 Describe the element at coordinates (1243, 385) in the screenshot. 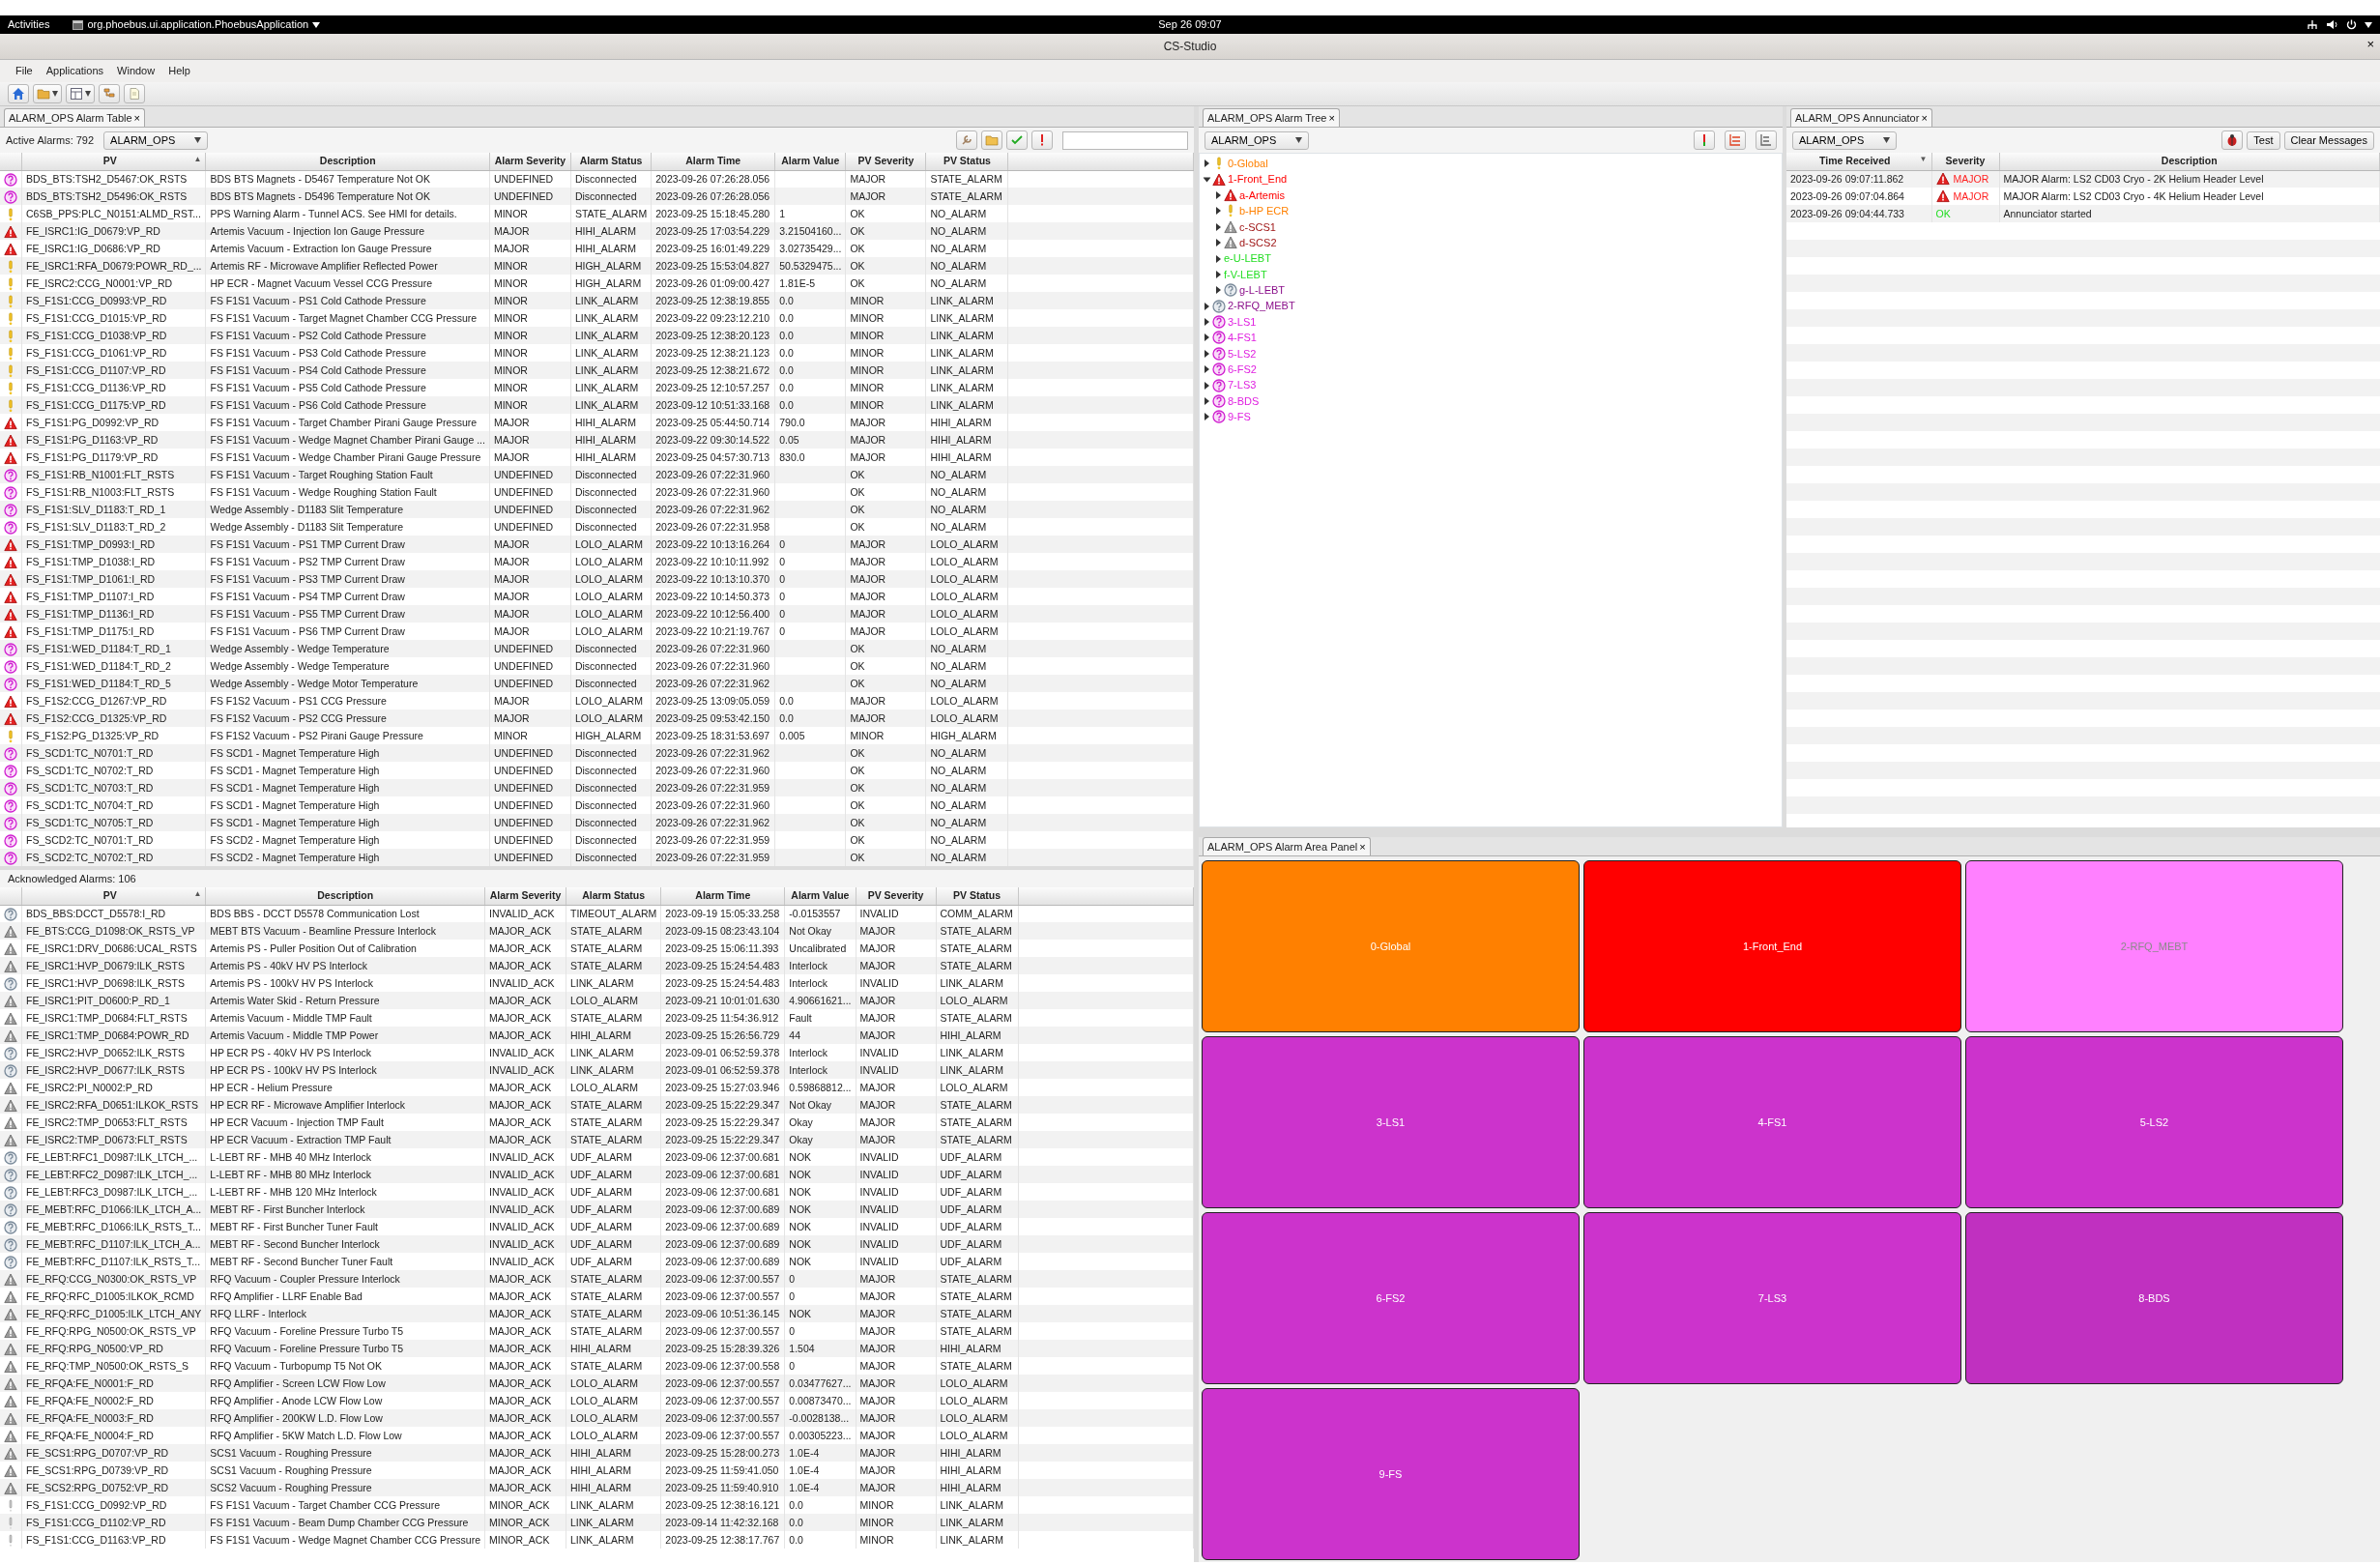

I see `tree-item: 7-LS3` at that location.